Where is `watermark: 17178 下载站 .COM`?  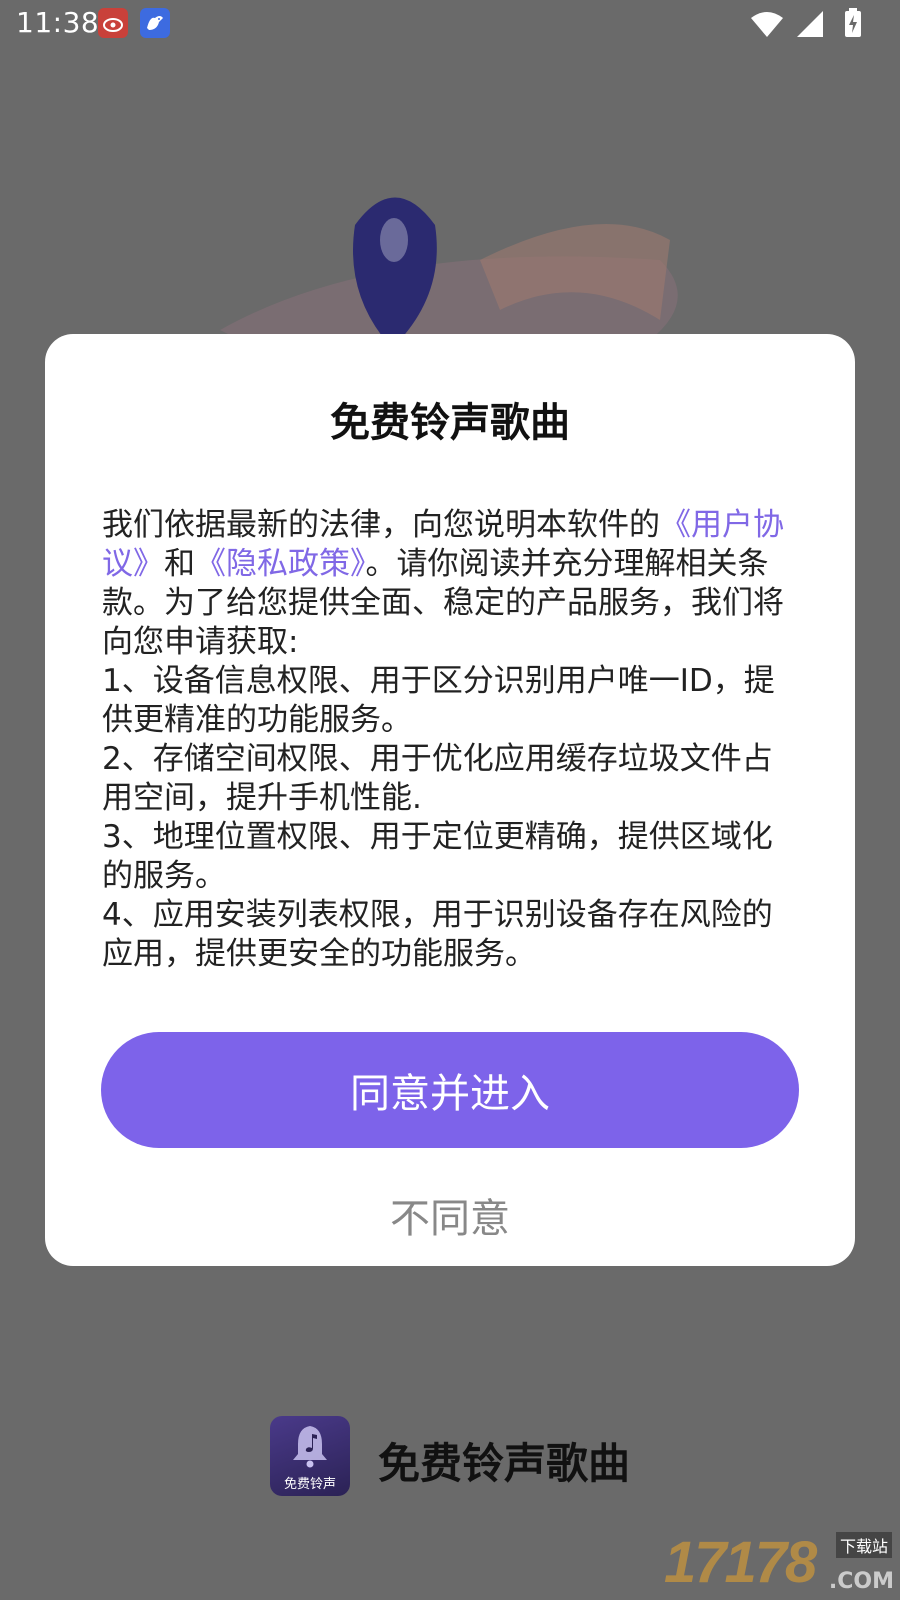
watermark: 17178 下载站 .COM is located at coordinates (779, 1563).